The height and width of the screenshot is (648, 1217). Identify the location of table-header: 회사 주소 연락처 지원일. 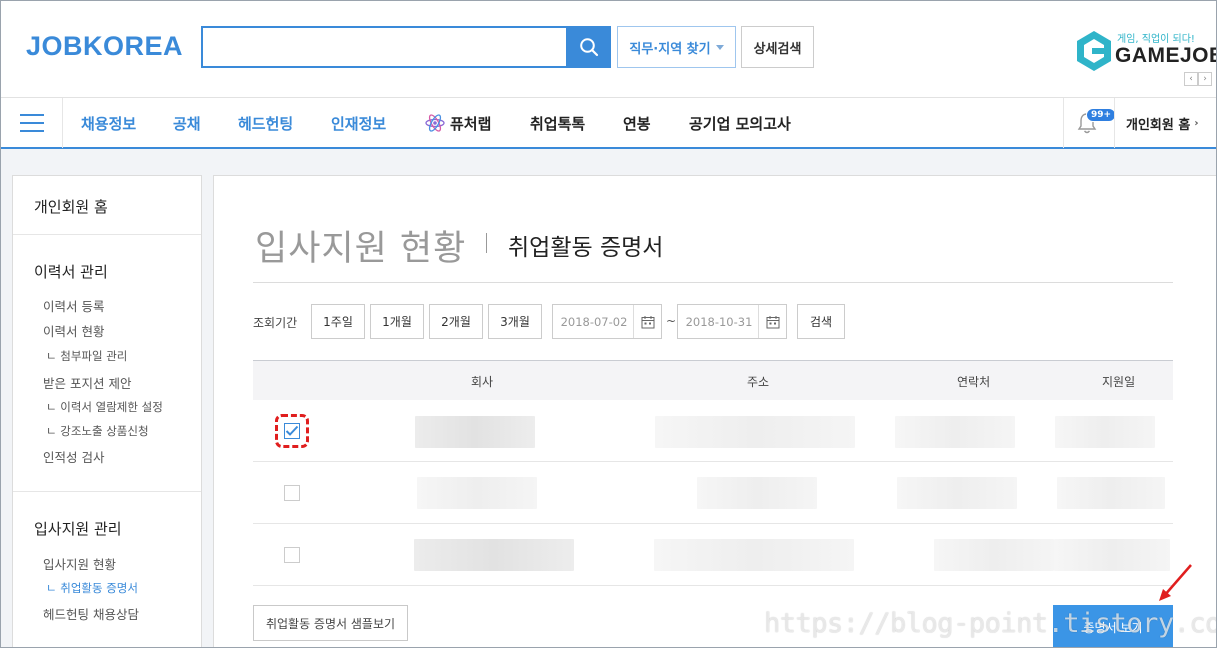
(713, 380).